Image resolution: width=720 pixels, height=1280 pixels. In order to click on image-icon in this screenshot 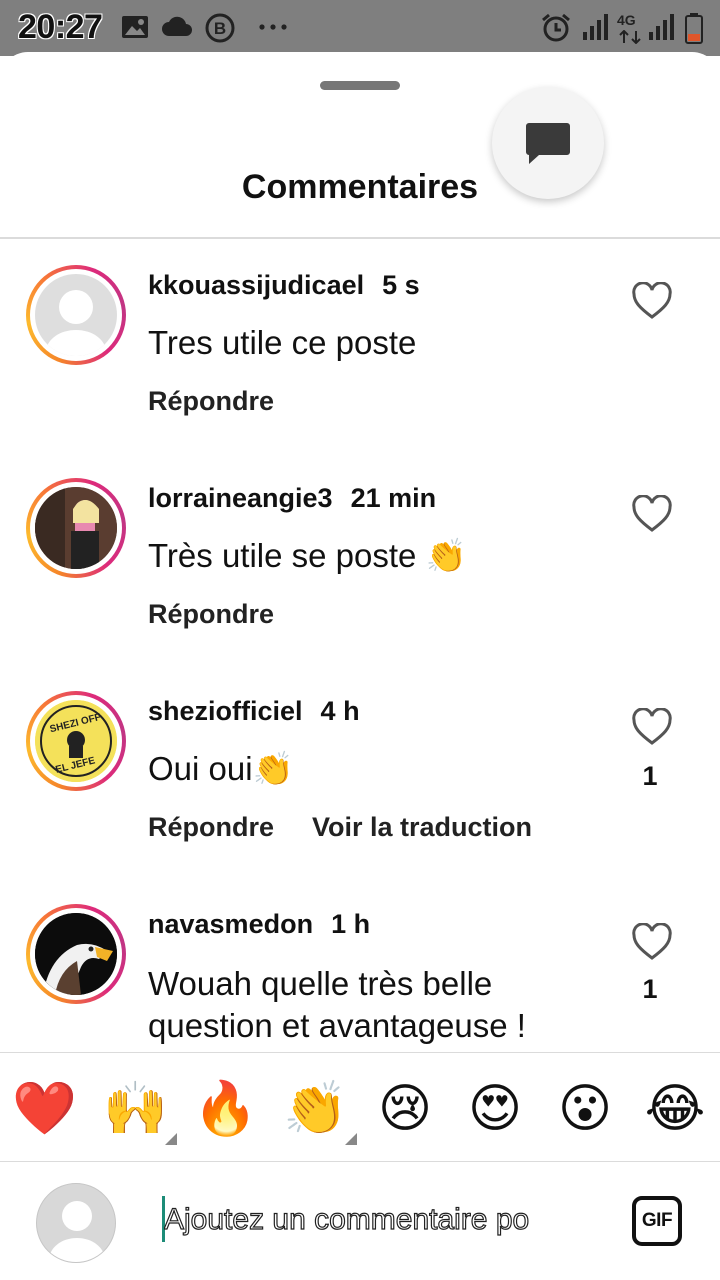, I will do `click(135, 27)`.